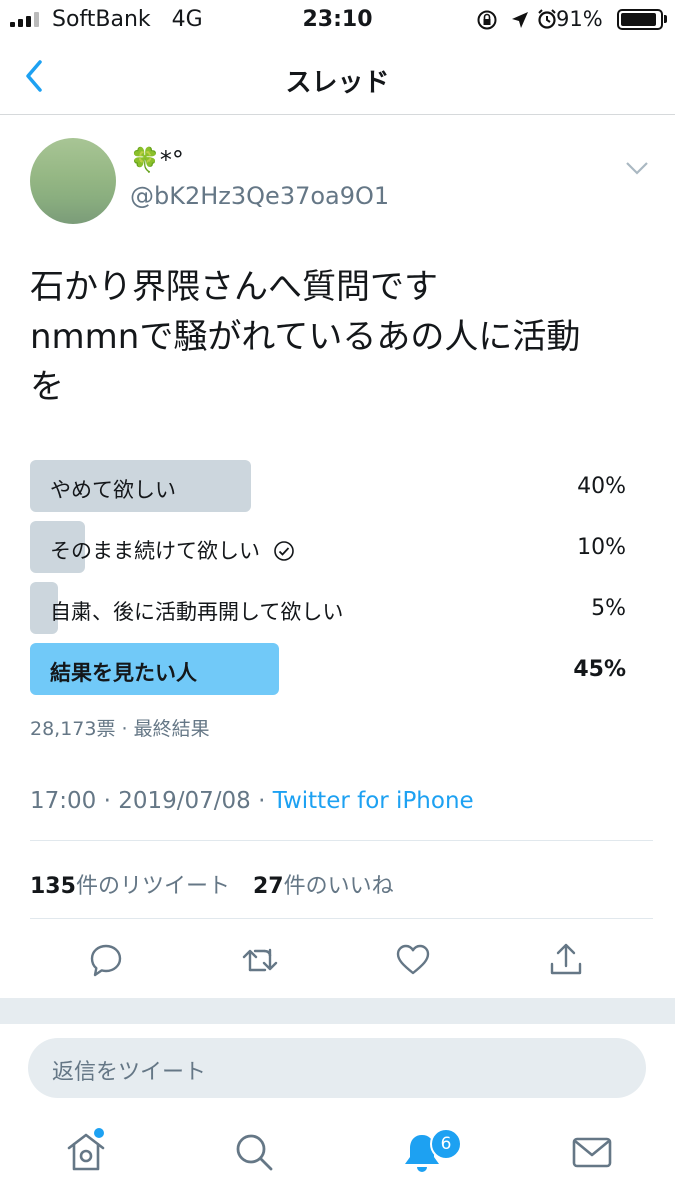  Describe the element at coordinates (579, 19) in the screenshot. I see `battery-percent: 91%` at that location.